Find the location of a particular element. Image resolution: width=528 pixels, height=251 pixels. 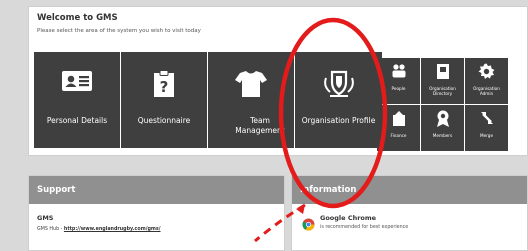

tile-organisation-admin: Organisation Admin is located at coordinates (486, 81).